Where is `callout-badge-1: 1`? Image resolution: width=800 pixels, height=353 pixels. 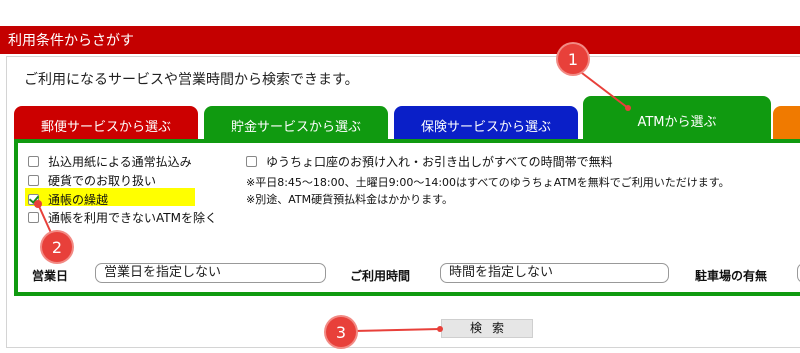
callout-badge-1: 1 is located at coordinates (573, 59).